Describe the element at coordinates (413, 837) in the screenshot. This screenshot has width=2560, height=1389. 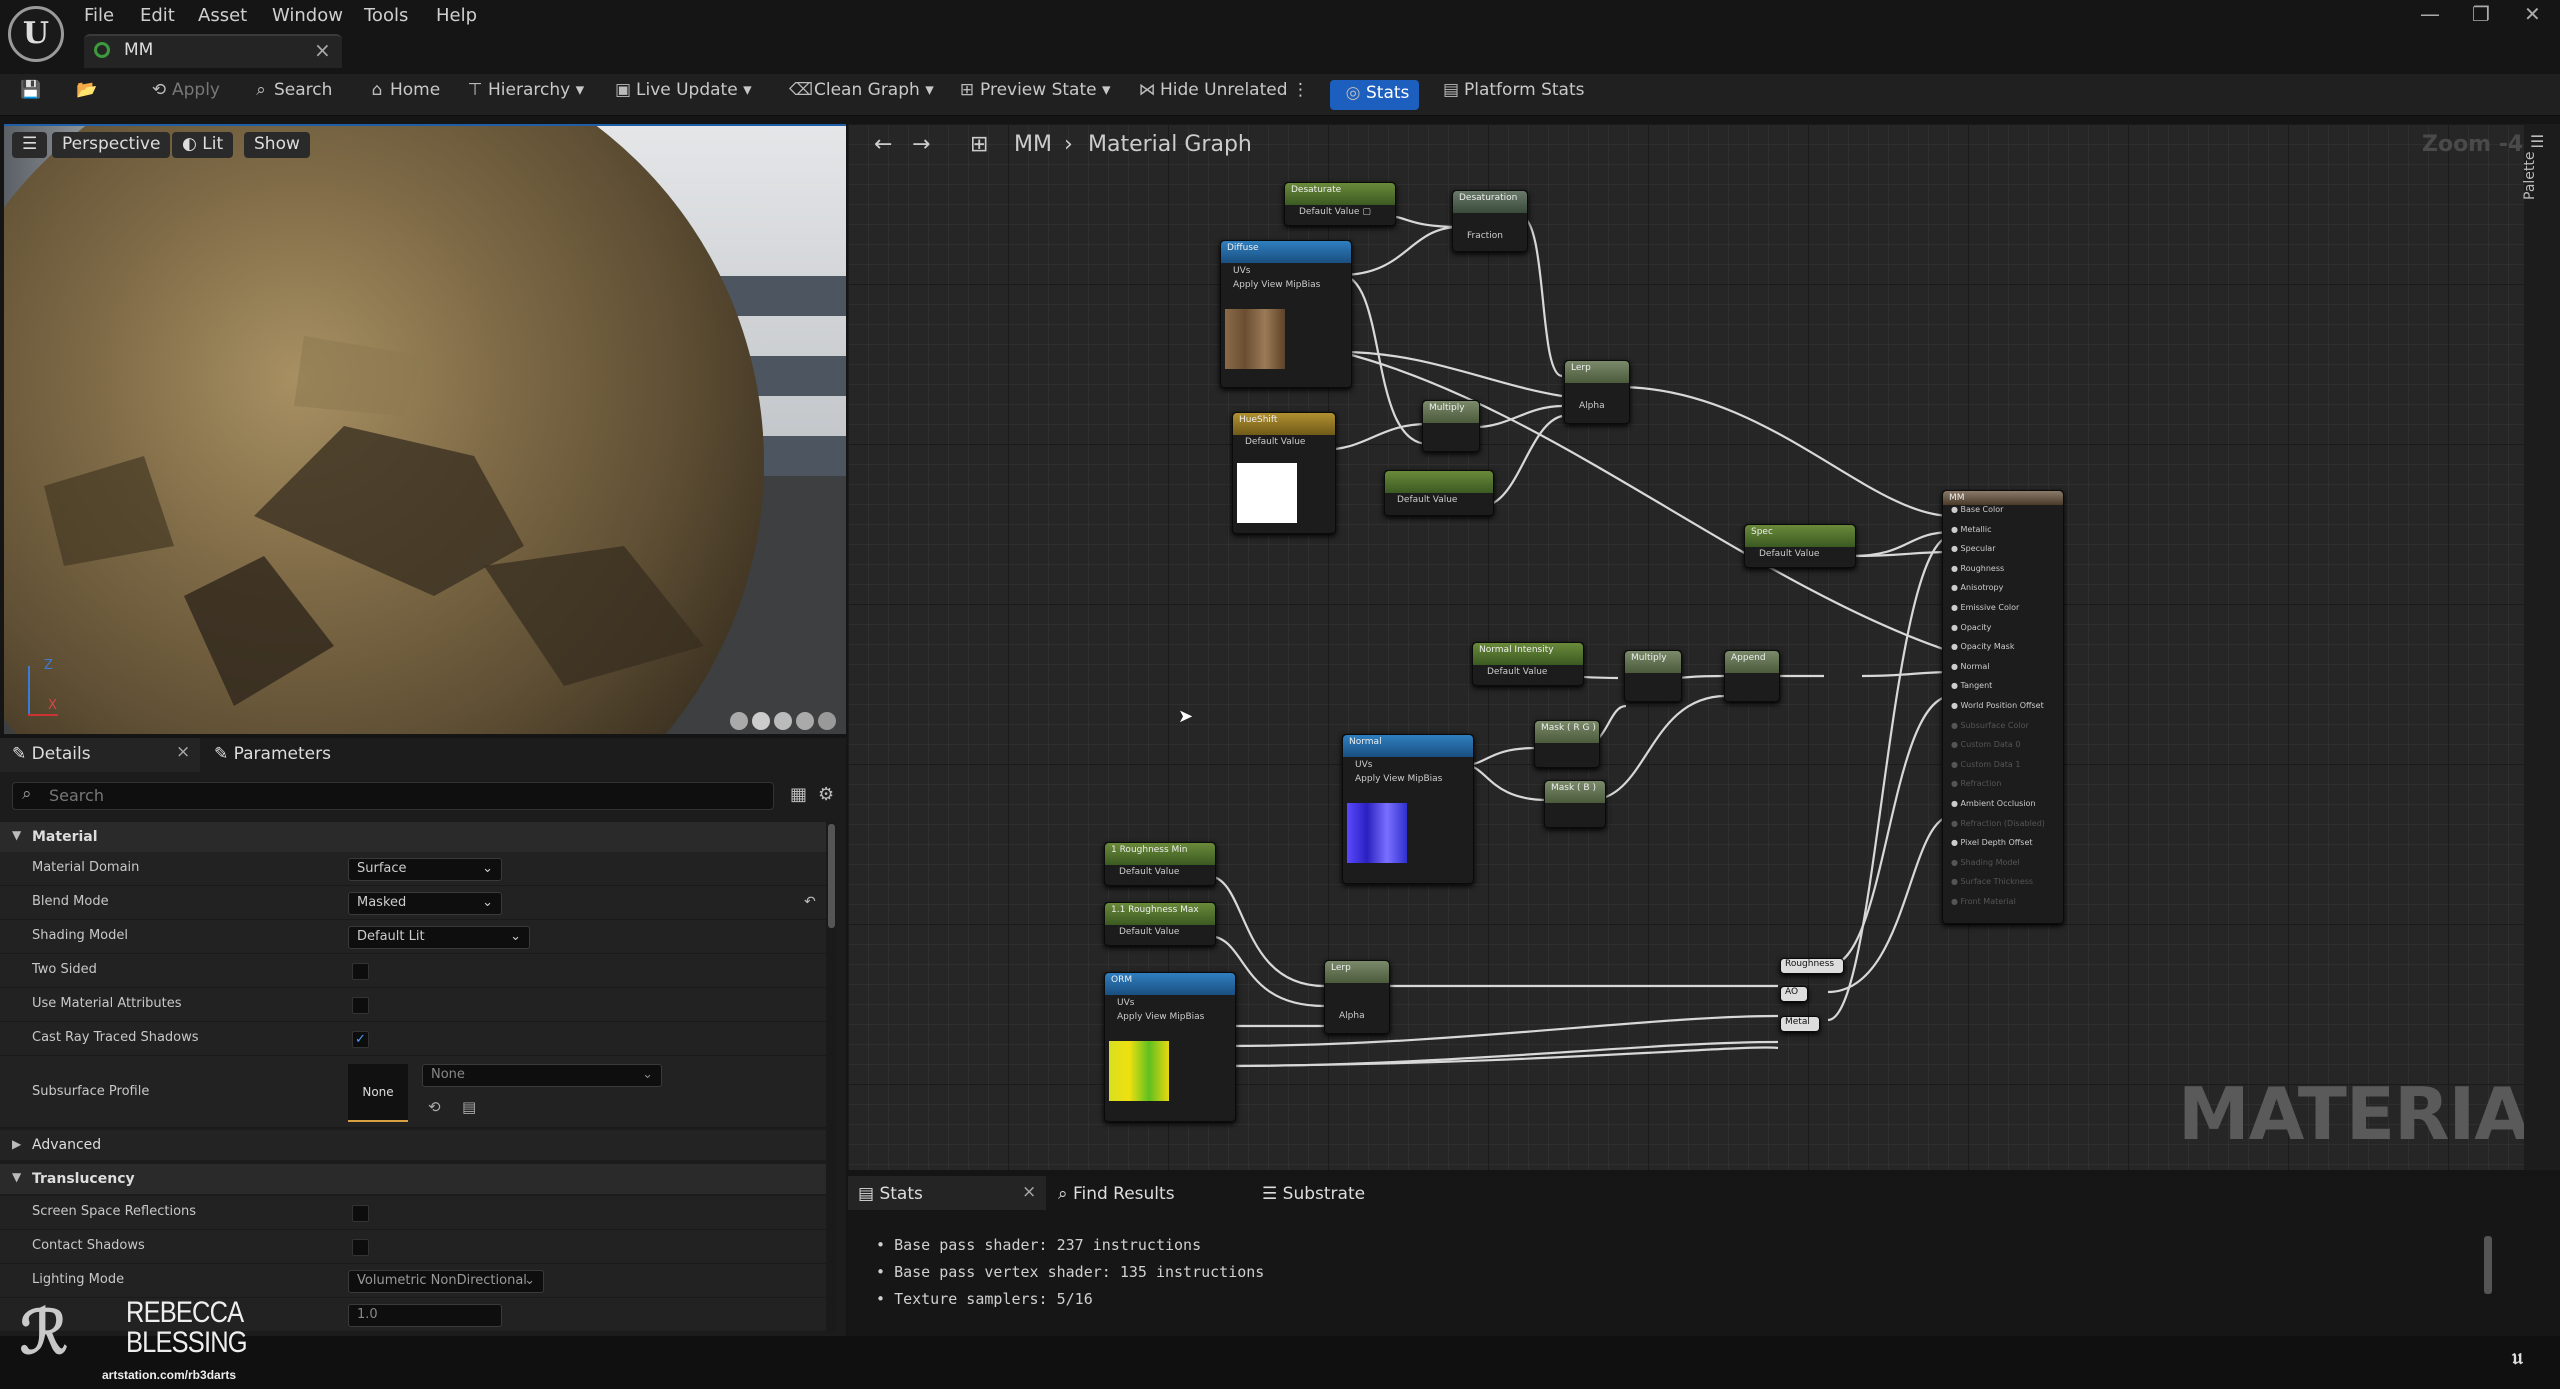
I see `section-material: Material` at that location.